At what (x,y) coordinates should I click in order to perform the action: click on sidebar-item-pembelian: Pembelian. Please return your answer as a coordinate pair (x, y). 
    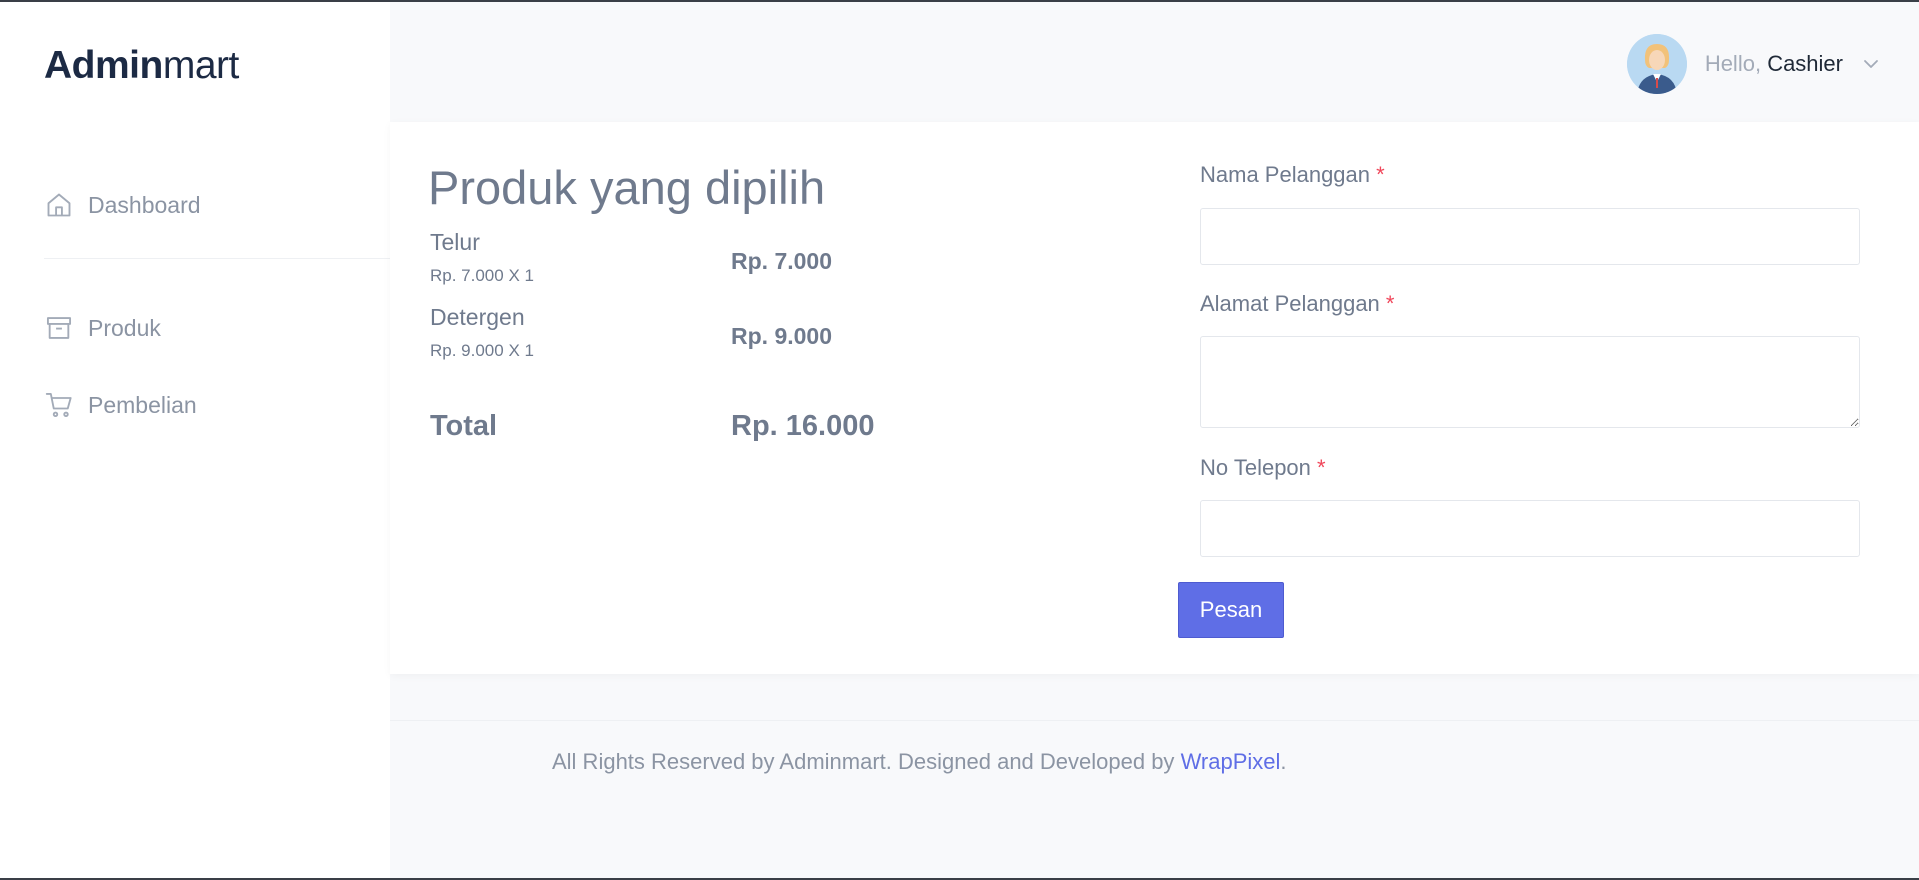
    Looking at the image, I should click on (120, 405).